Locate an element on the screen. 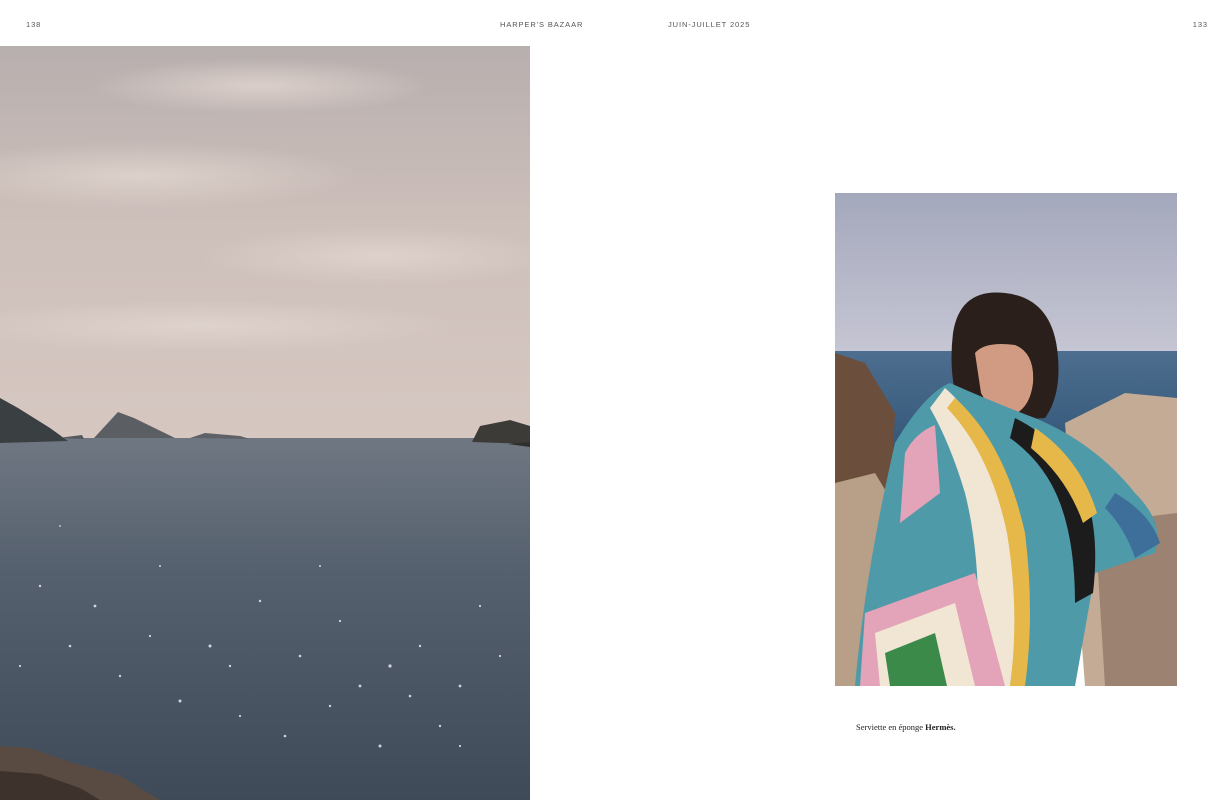 Image resolution: width=1228 pixels, height=800 pixels. page-number-left: 138 is located at coordinates (34, 24).